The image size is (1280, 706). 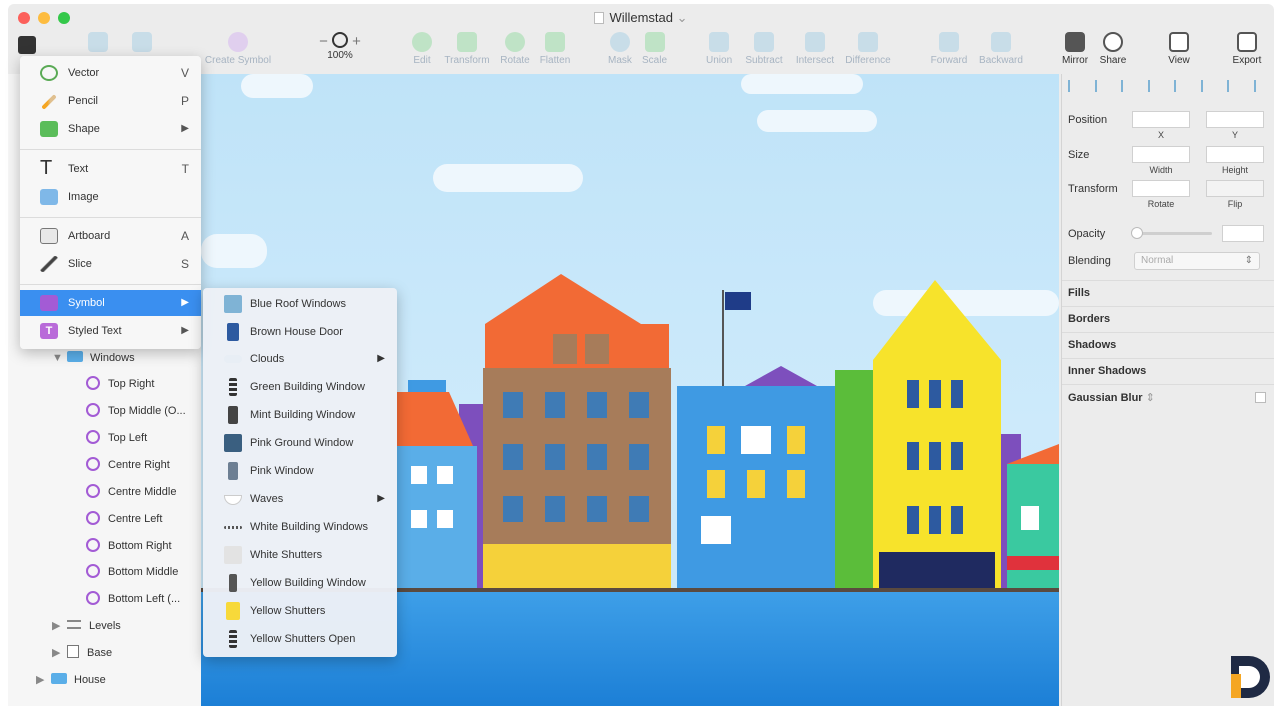 What do you see at coordinates (1235, 188) in the screenshot?
I see `flip-buttons` at bounding box center [1235, 188].